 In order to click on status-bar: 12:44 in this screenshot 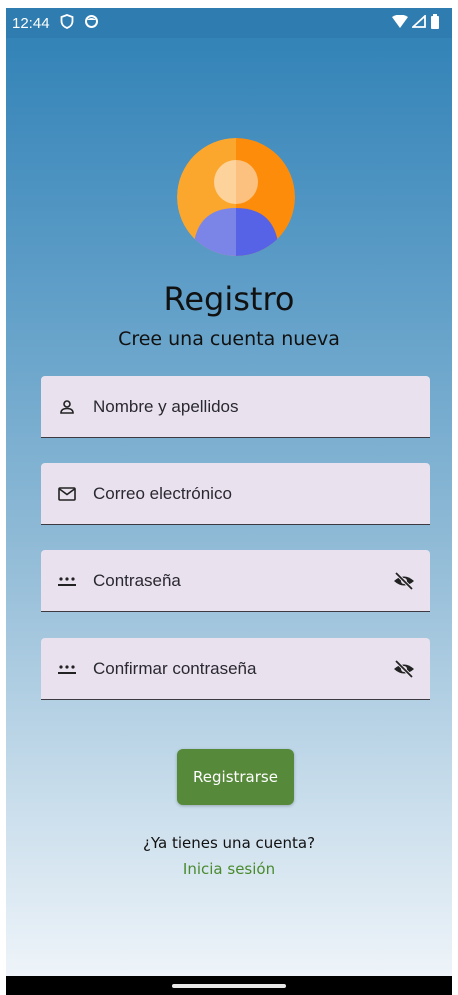, I will do `click(229, 23)`.